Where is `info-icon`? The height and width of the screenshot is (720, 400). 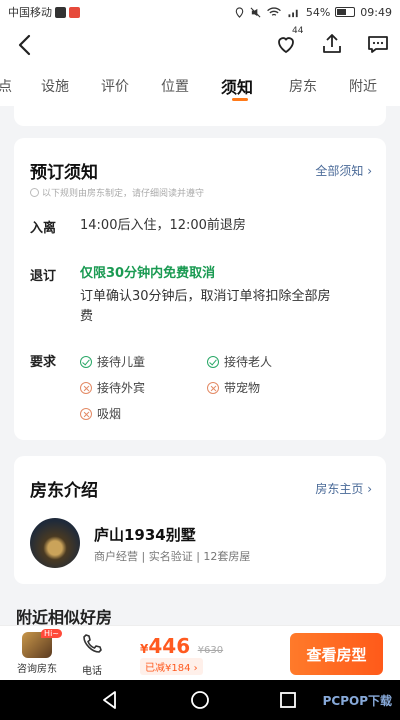
info-icon is located at coordinates (34, 192).